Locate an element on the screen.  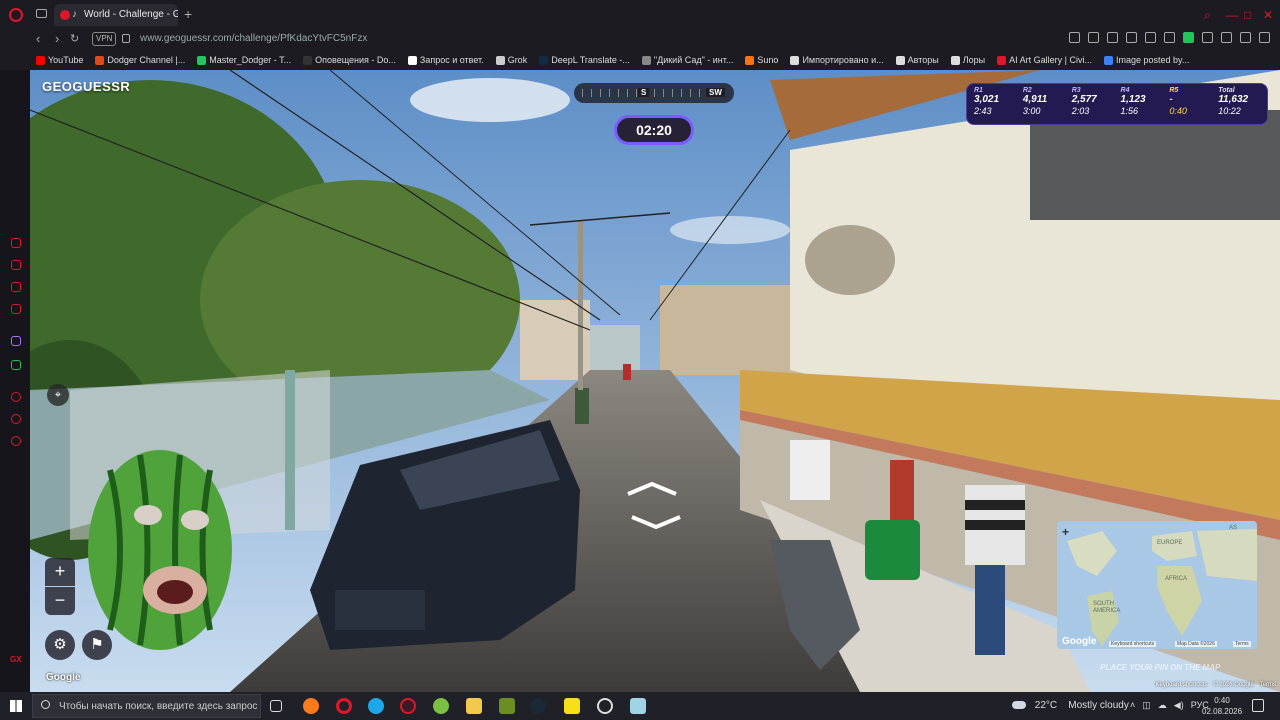
tab-strip-icon is located at coordinates (41, 13).